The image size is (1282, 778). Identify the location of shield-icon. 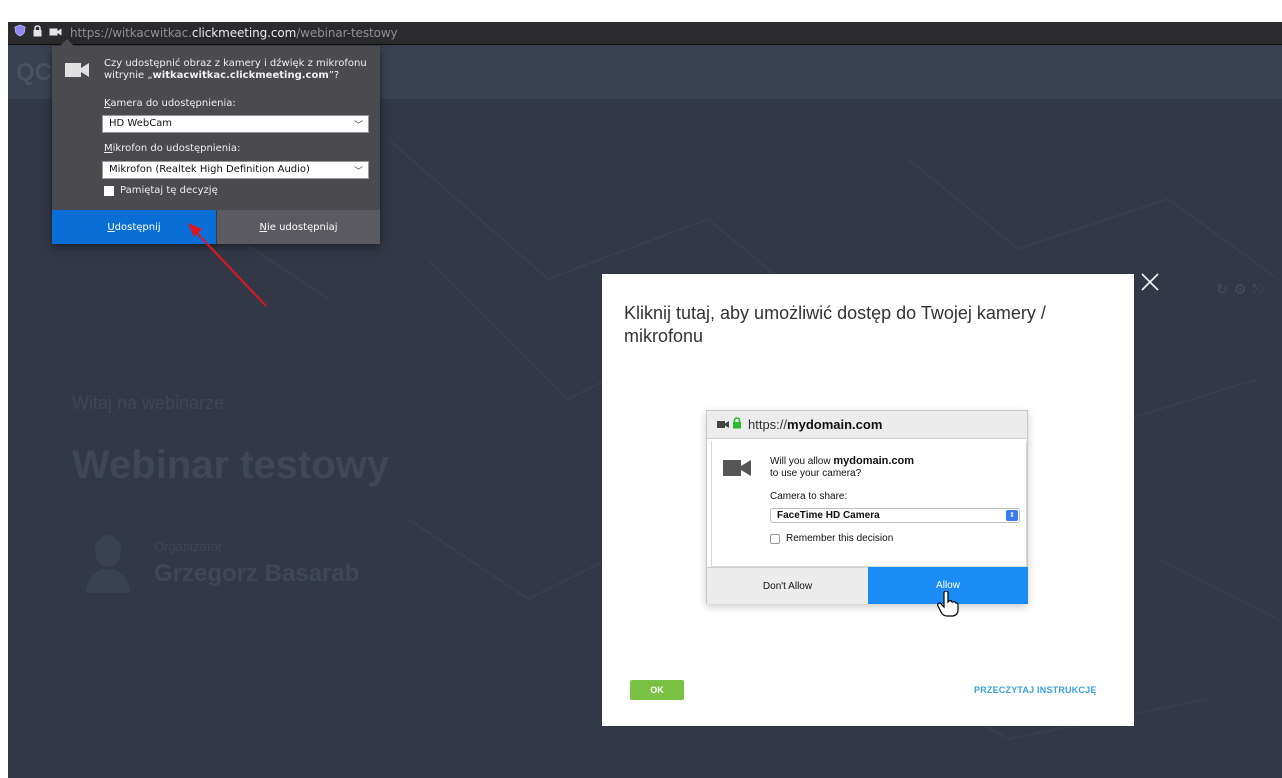
(20, 33).